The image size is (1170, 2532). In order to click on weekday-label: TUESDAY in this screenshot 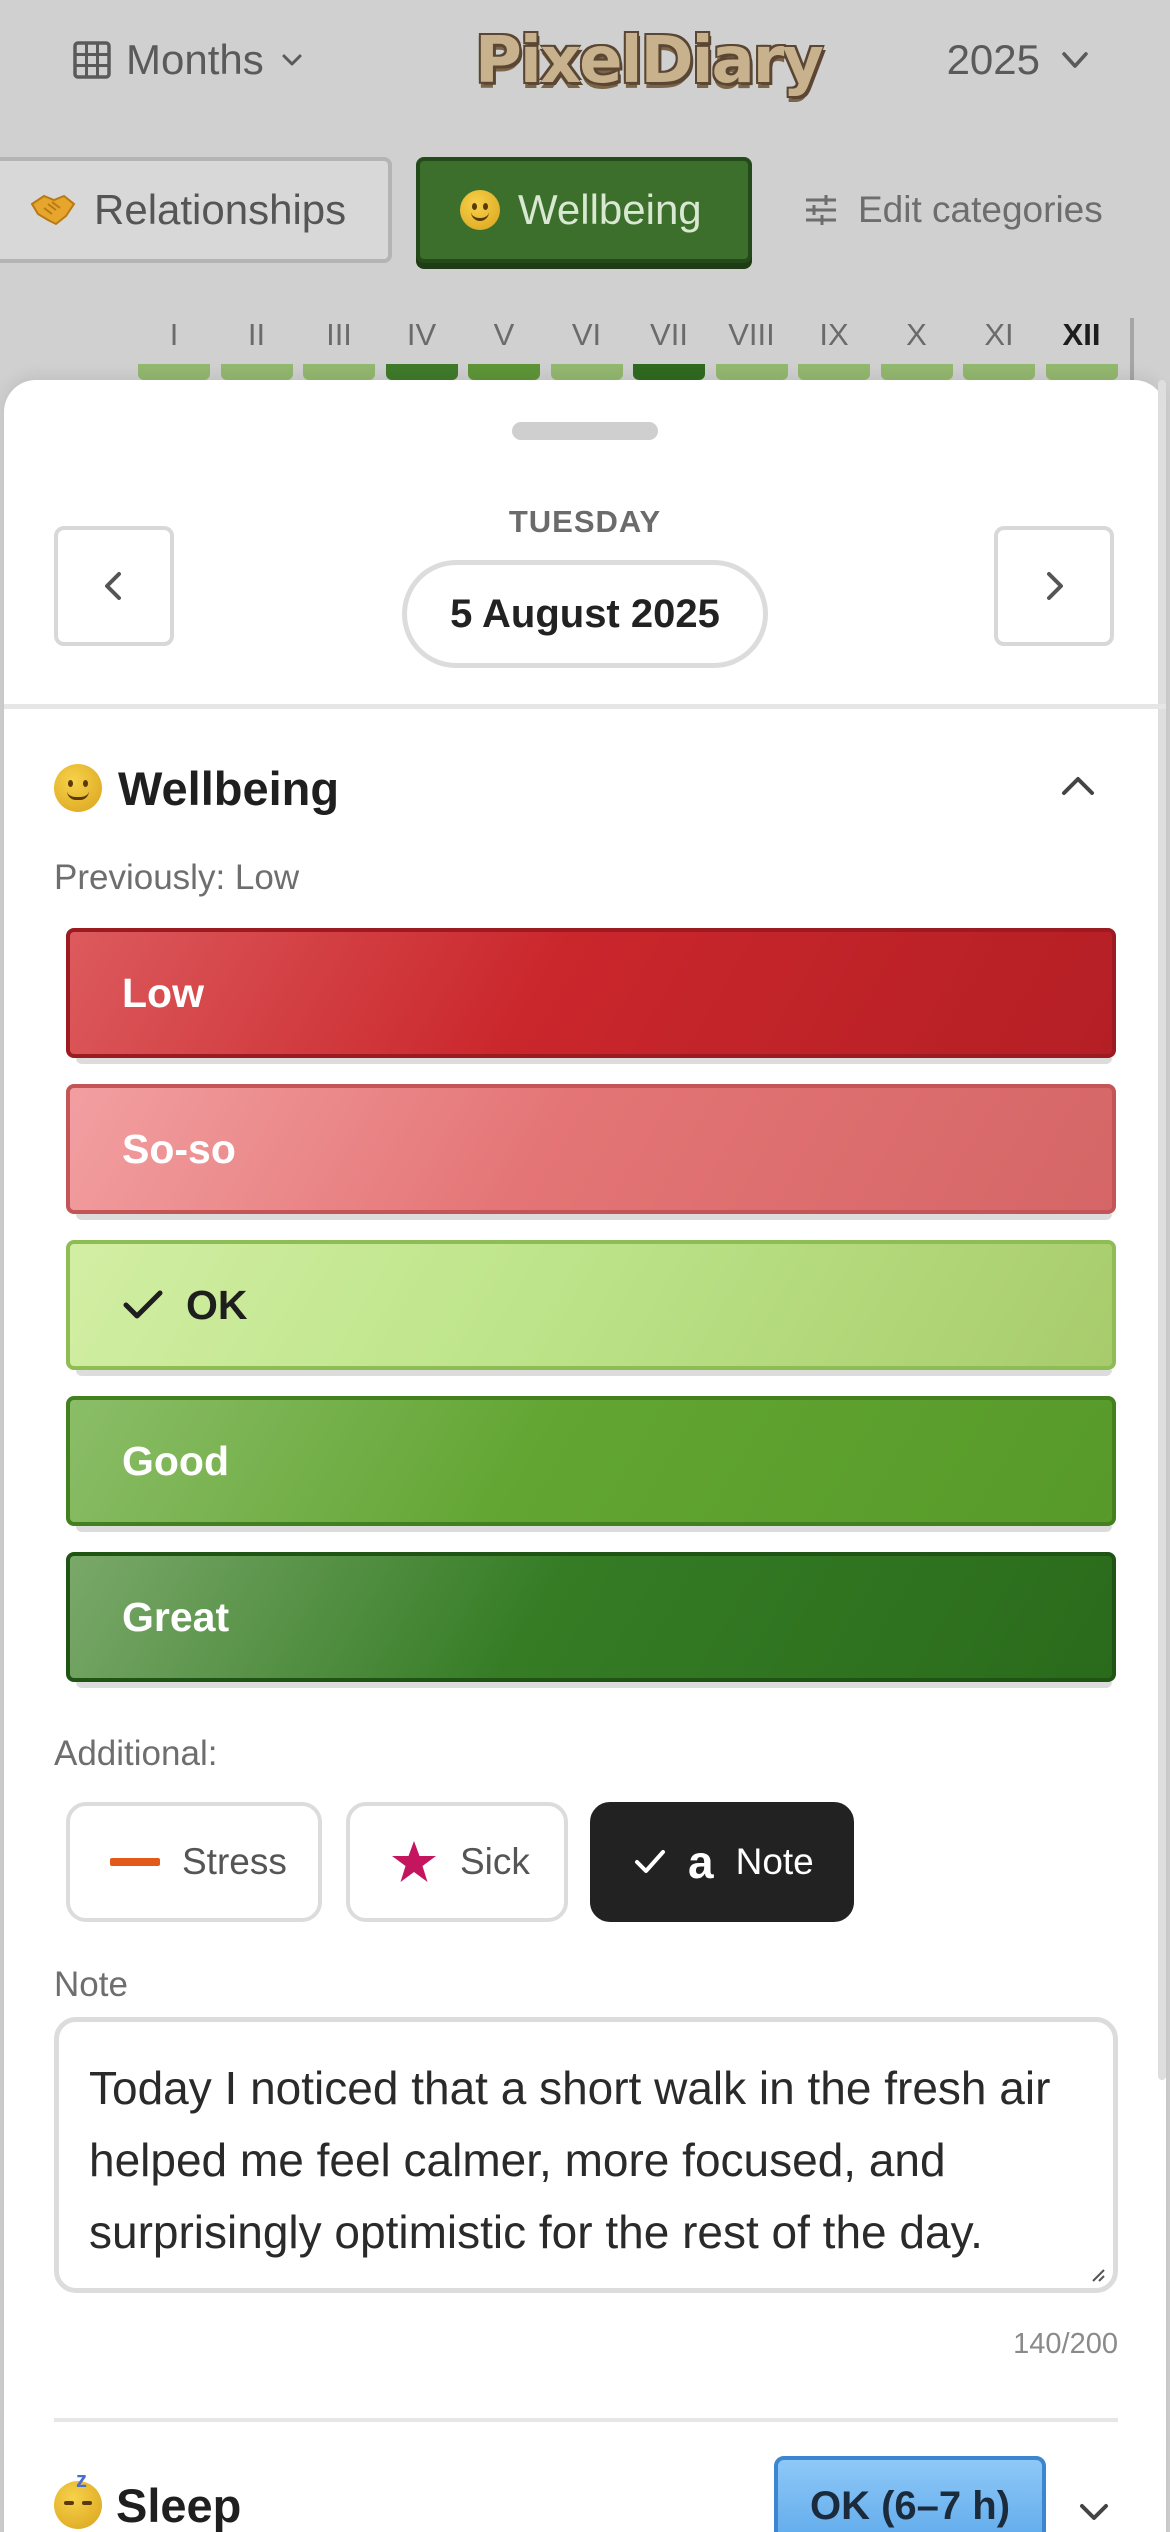, I will do `click(585, 521)`.